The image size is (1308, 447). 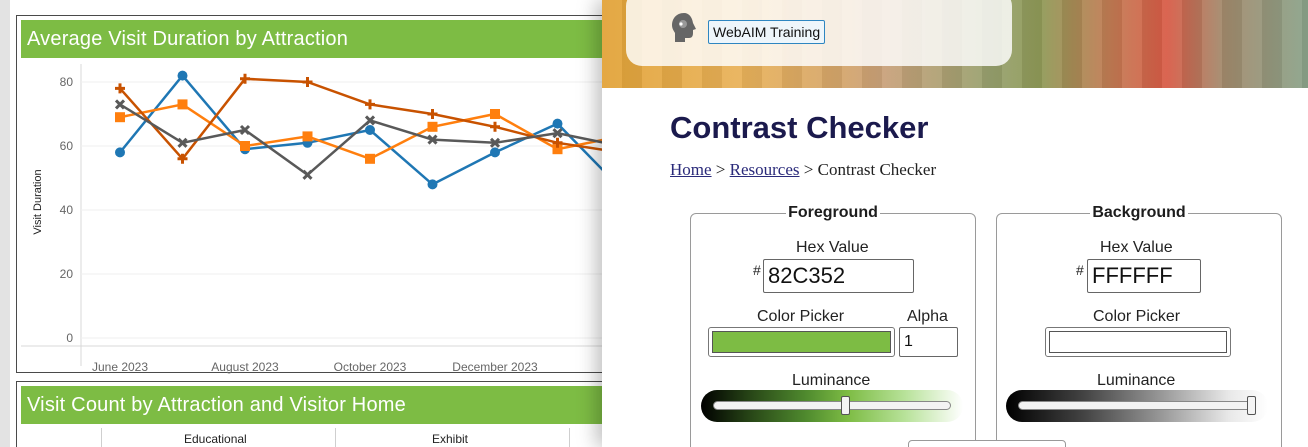 What do you see at coordinates (67, 146) in the screenshot?
I see `y-tick-label: 60` at bounding box center [67, 146].